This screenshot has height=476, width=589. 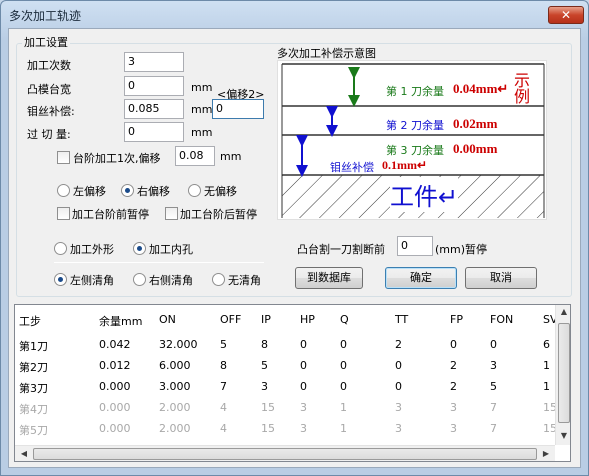 What do you see at coordinates (139, 279) in the screenshot?
I see `radio-right-corner` at bounding box center [139, 279].